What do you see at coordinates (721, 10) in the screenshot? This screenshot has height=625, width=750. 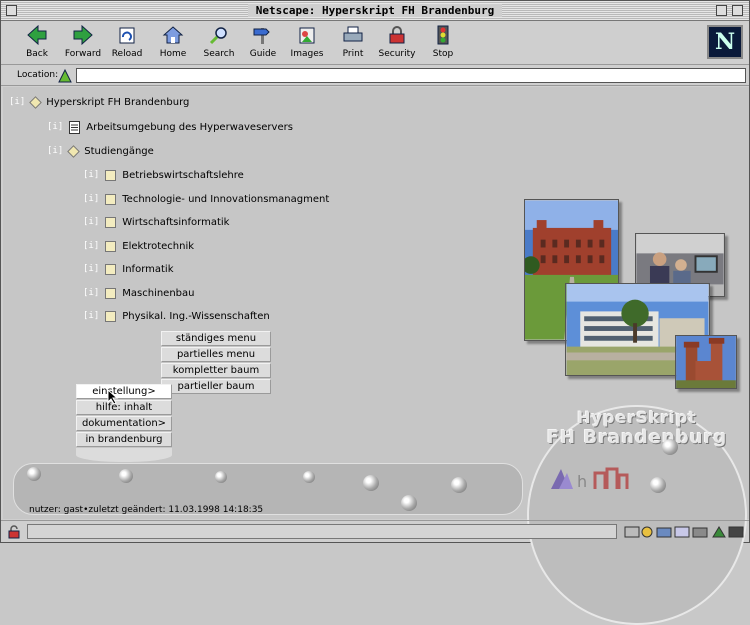 I see `zoom-box` at bounding box center [721, 10].